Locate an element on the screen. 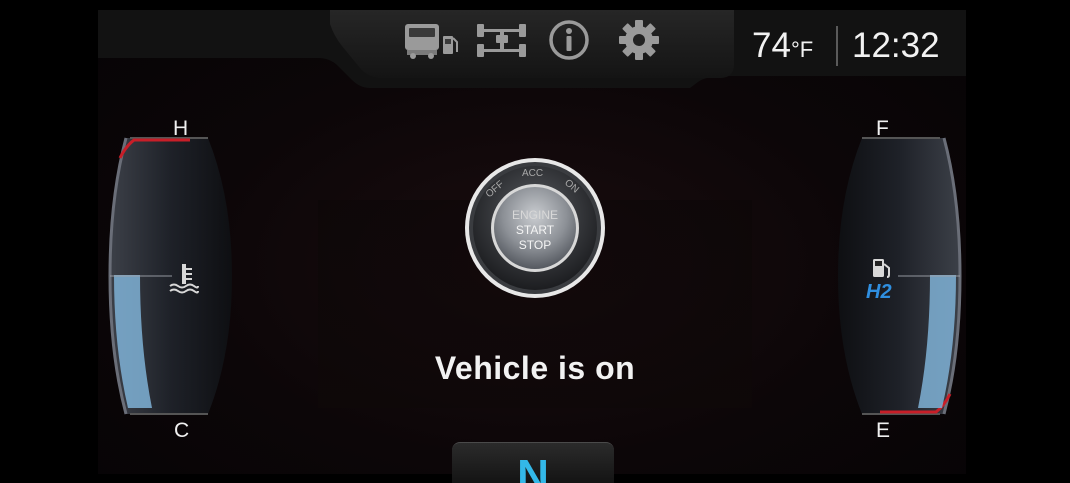  engine-start-stop-button: OFF ACC ON ENGINE START STOP is located at coordinates (535, 228).